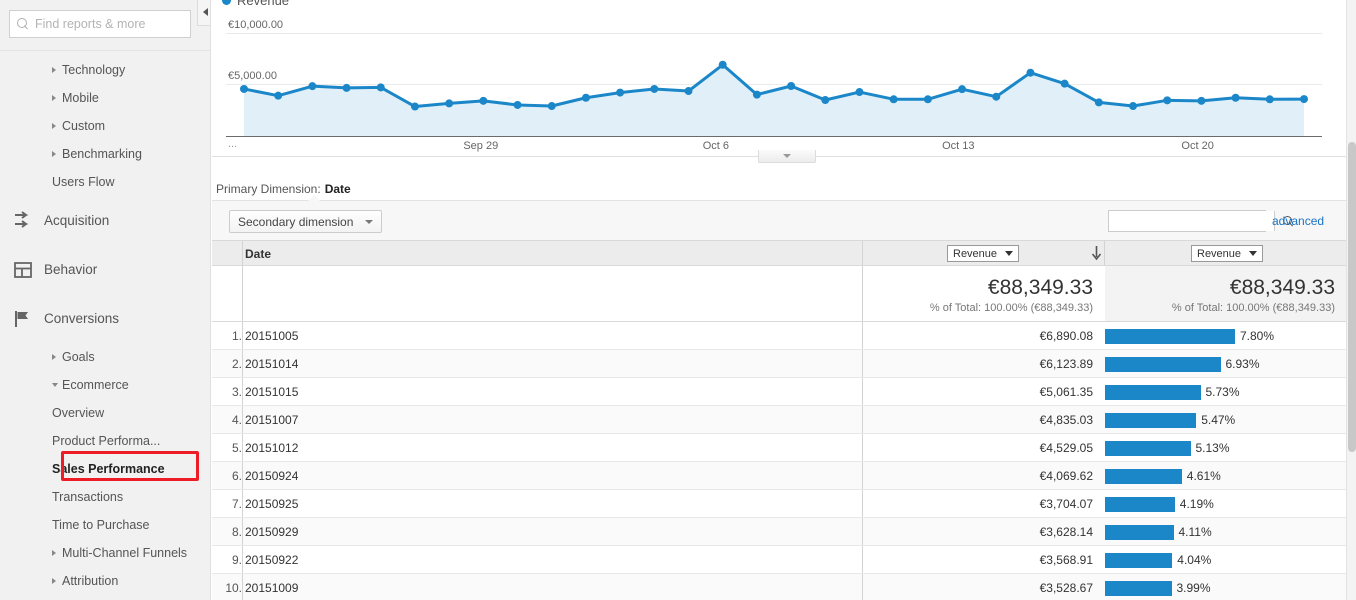 The height and width of the screenshot is (600, 1356). I want to click on row-percent-label: 5.47%, so click(1218, 420).